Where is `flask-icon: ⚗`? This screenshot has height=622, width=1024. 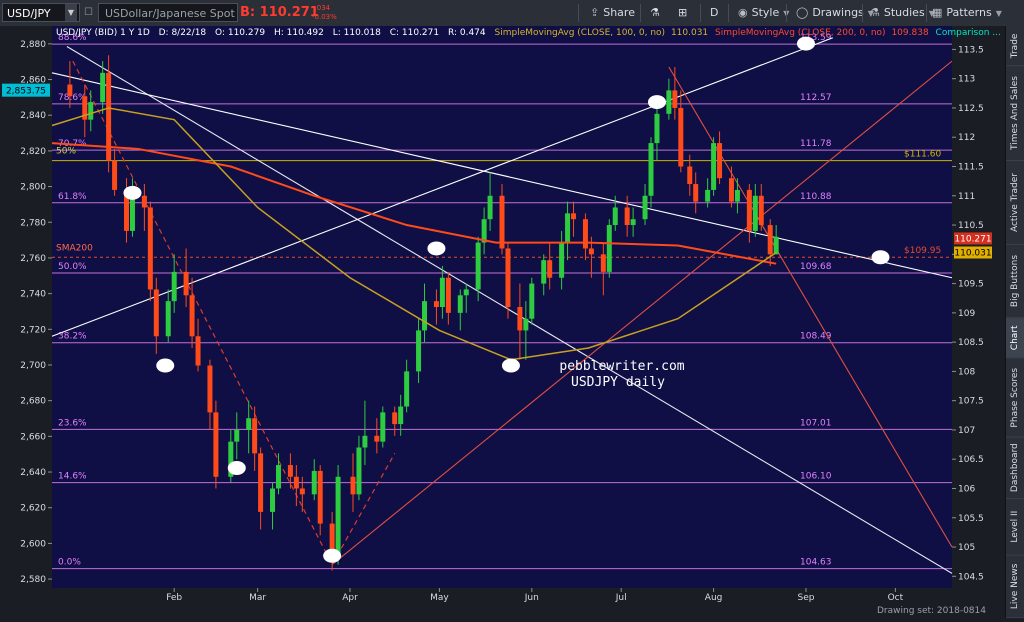
flask-icon: ⚗ is located at coordinates (655, 13).